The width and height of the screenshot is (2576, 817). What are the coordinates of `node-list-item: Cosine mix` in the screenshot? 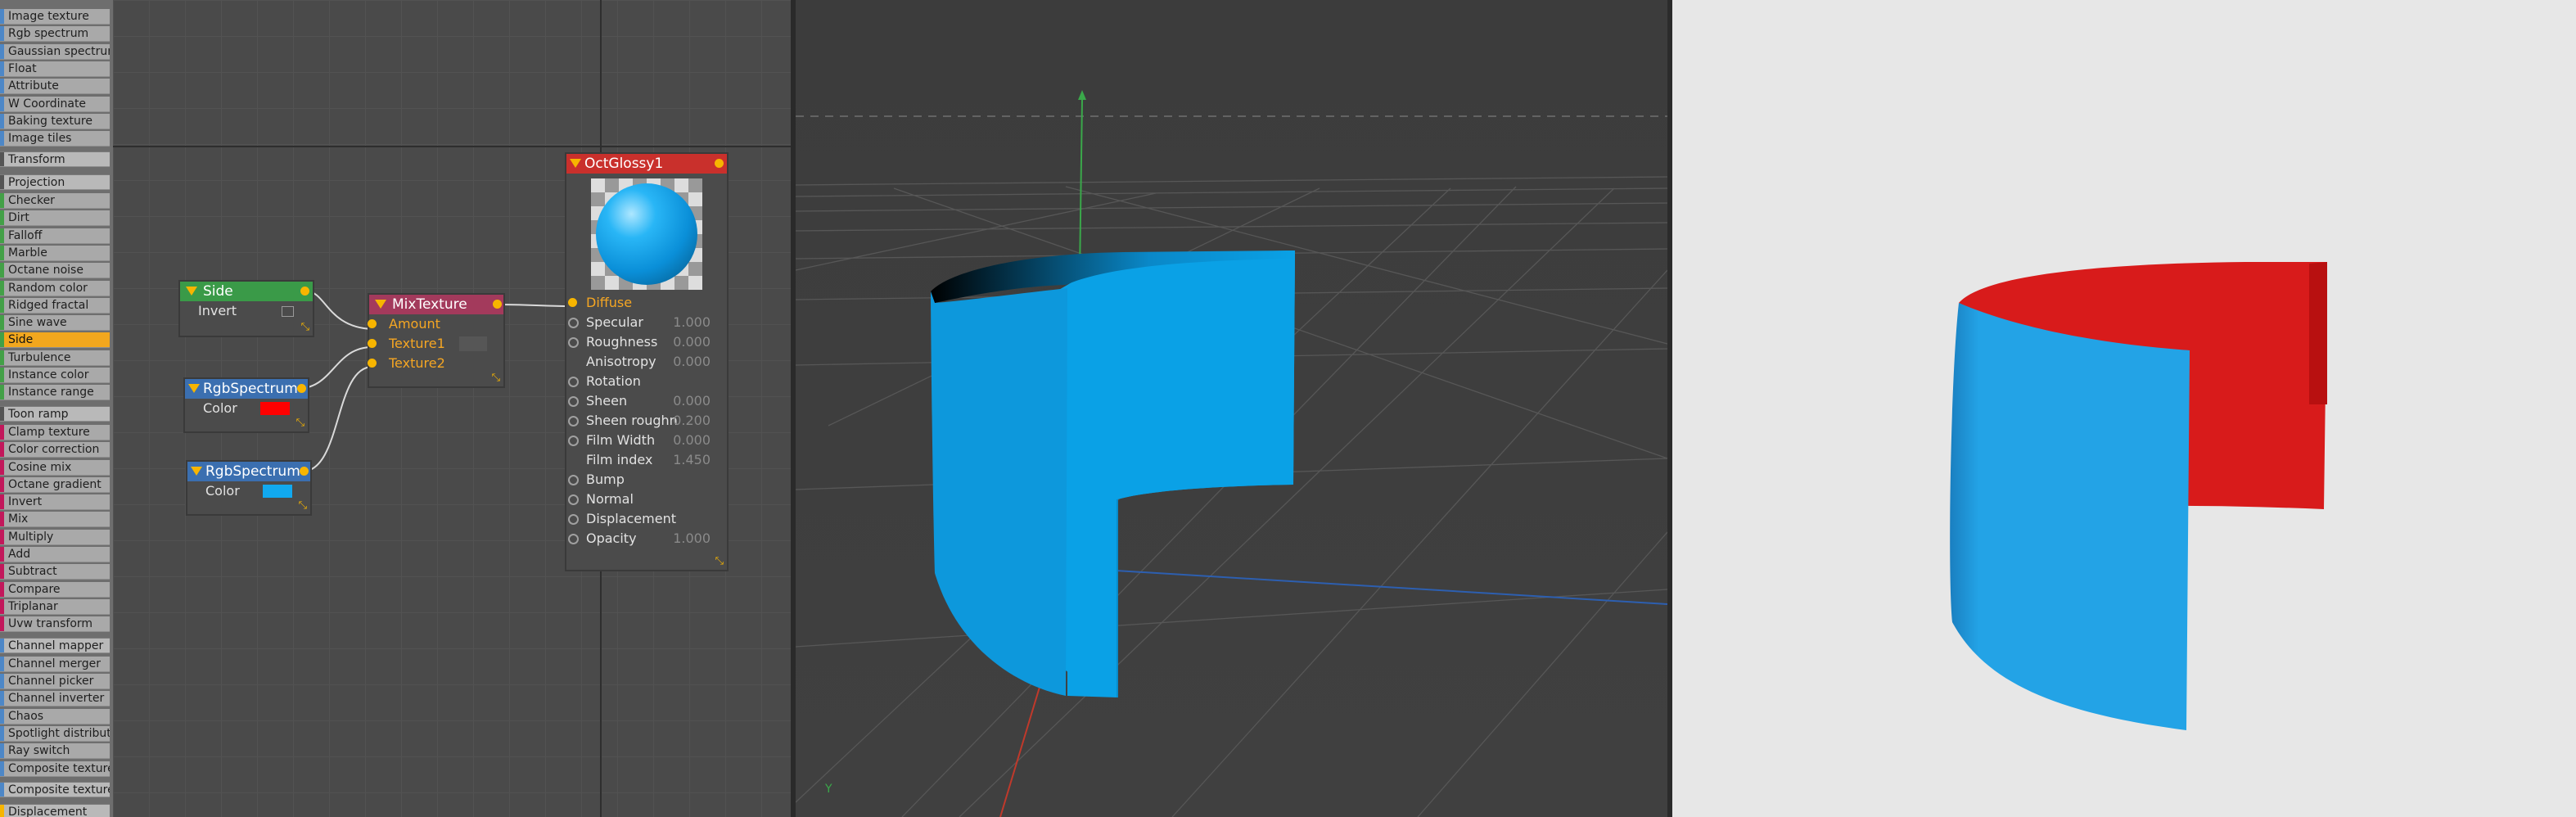 It's located at (55, 467).